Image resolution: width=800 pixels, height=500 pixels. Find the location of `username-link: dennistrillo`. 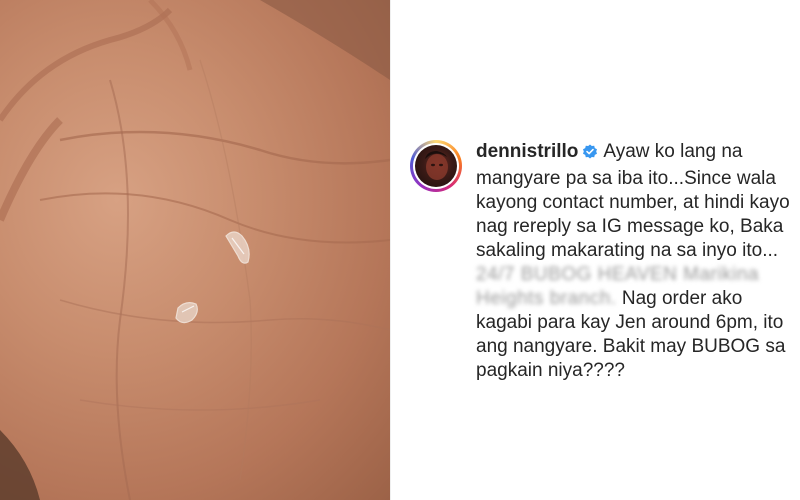

username-link: dennistrillo is located at coordinates (527, 151).